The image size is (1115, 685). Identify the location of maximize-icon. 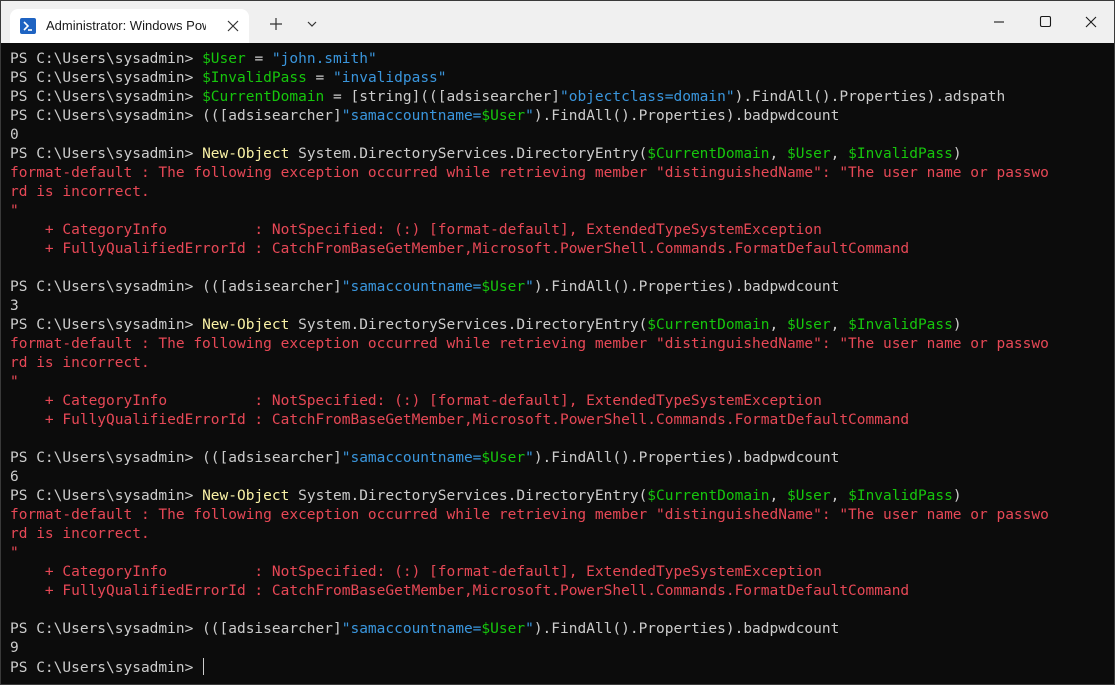
(1045, 22).